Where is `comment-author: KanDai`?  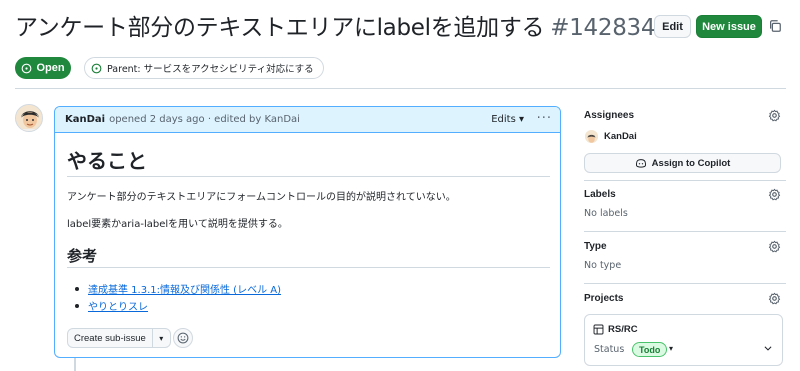
comment-author: KanDai is located at coordinates (85, 119).